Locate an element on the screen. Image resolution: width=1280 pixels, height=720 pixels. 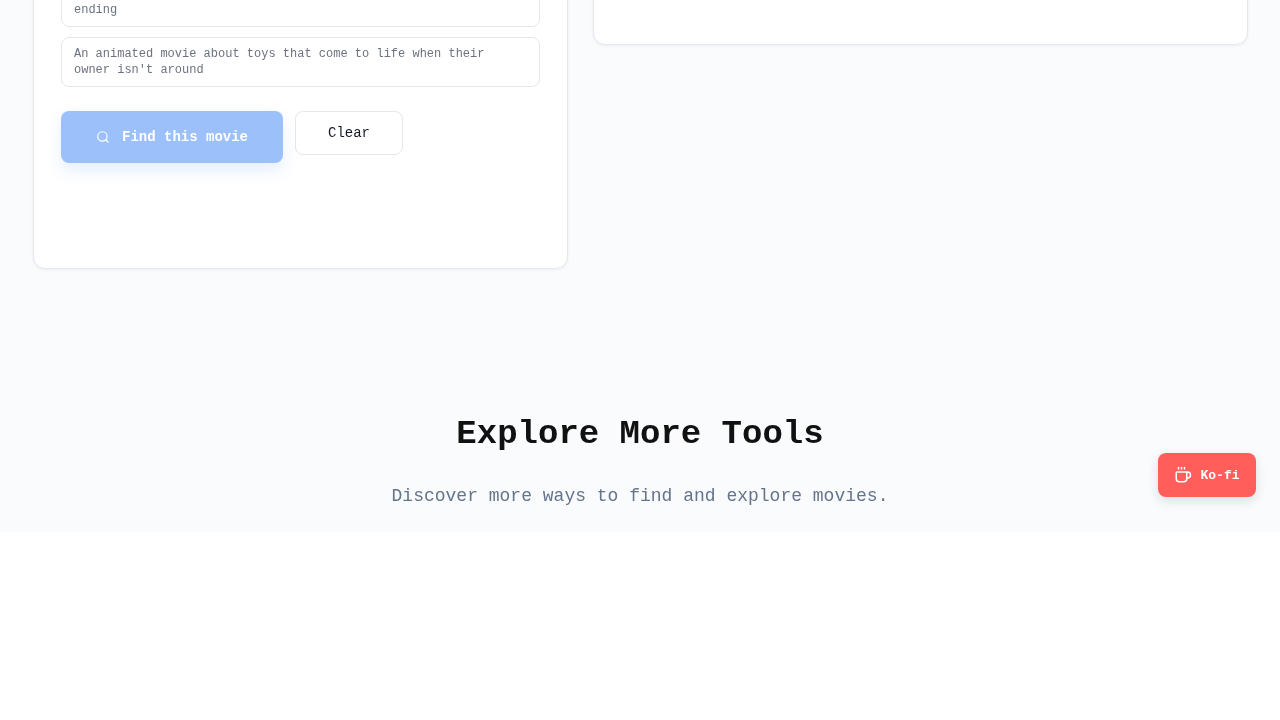
section-title: Explore More Tools is located at coordinates (640, 434).